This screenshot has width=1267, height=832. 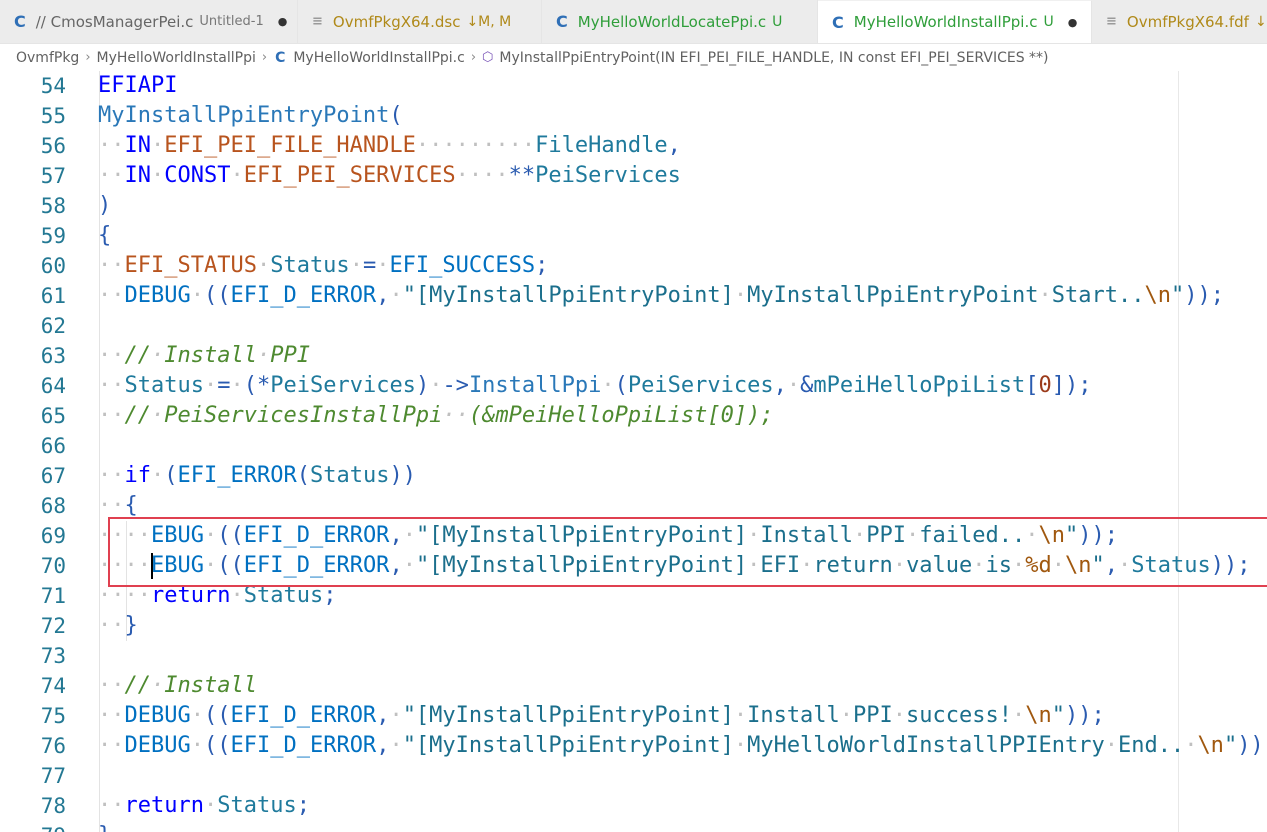 I want to click on code-line: 58), so click(x=633, y=206).